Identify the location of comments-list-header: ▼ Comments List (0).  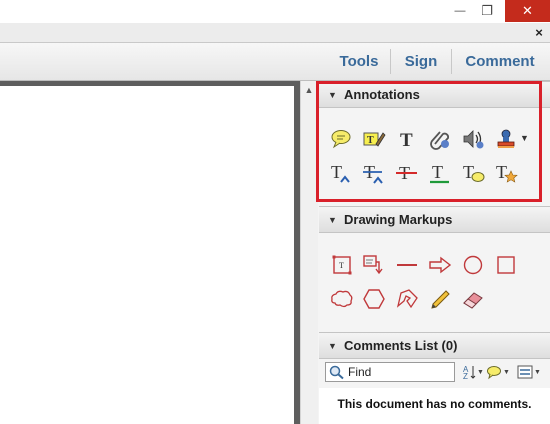
(434, 345).